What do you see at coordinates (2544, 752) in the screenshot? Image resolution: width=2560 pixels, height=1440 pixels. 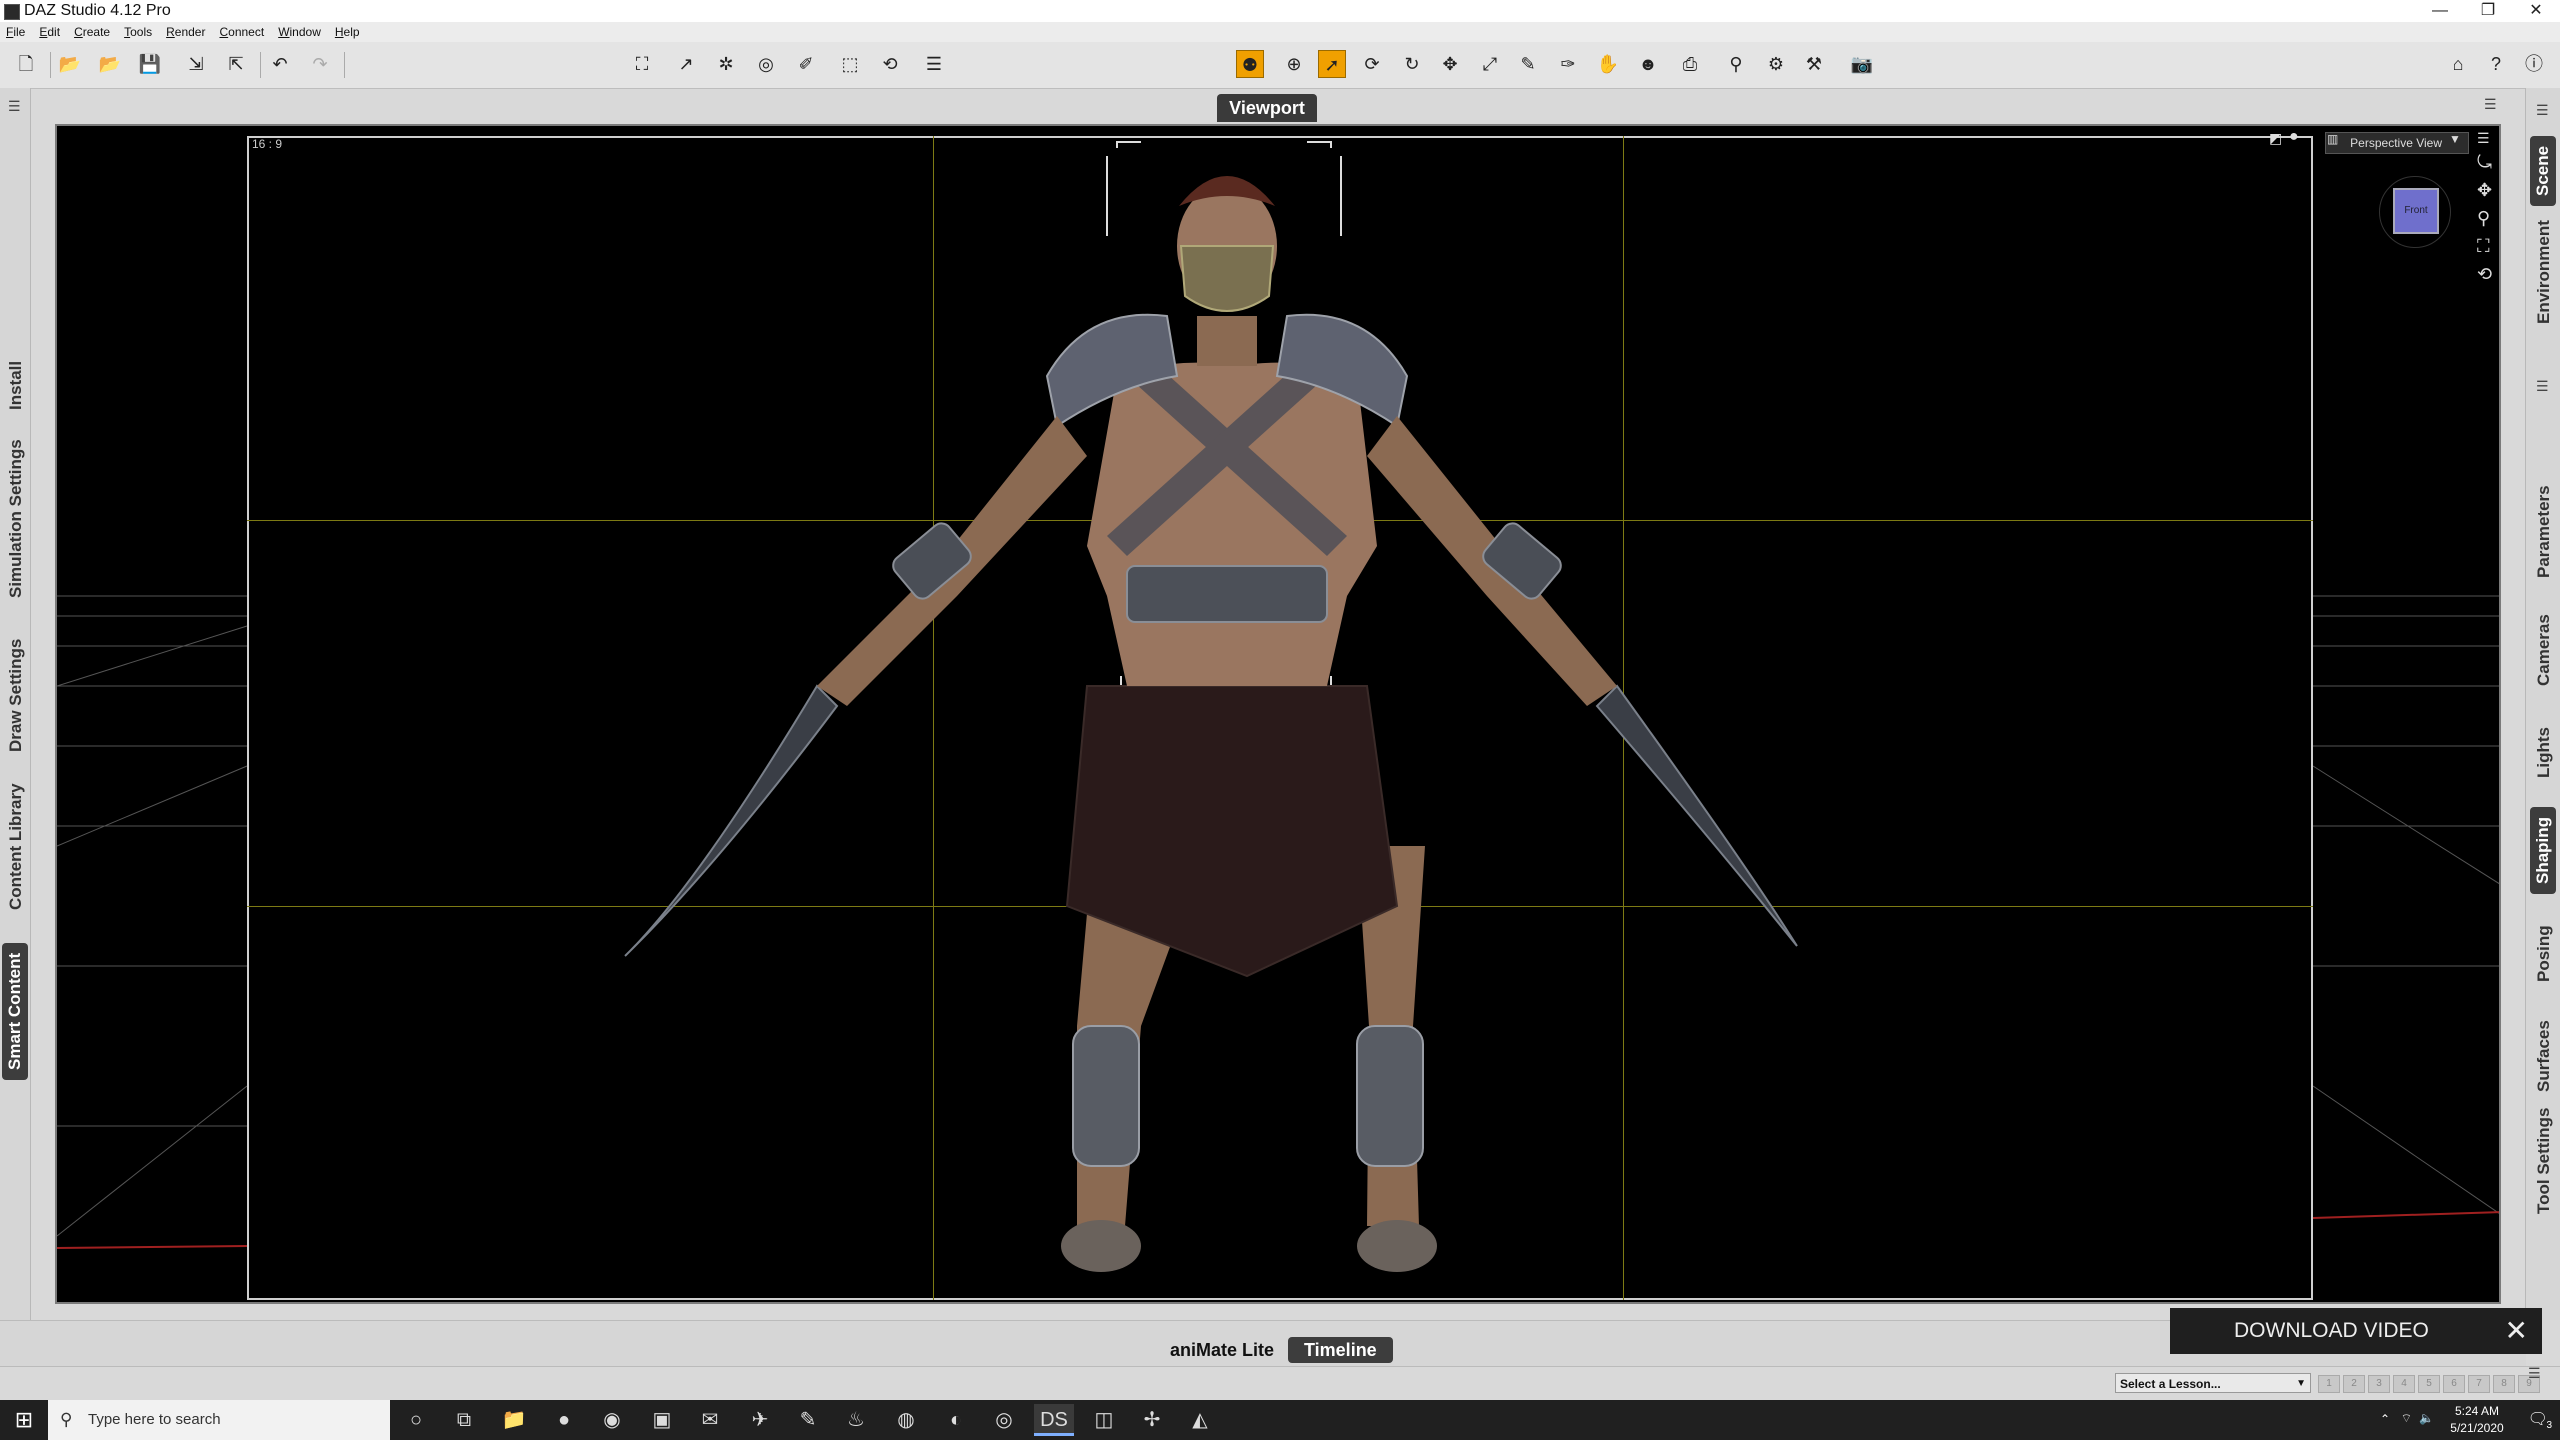 I see `tab-lights: Lights` at bounding box center [2544, 752].